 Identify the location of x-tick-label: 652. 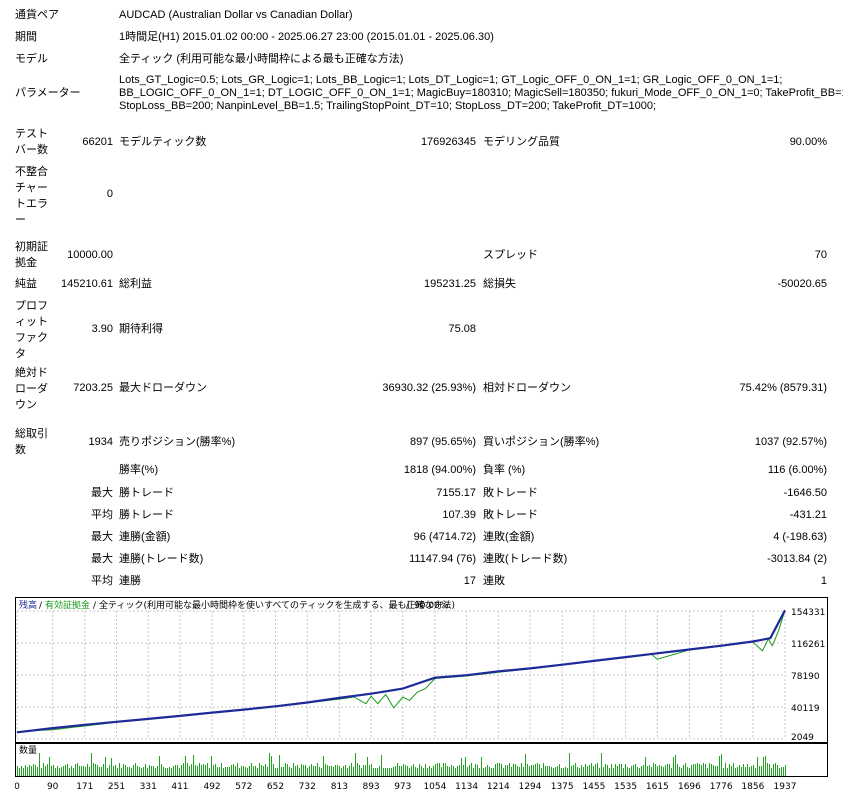
(275, 787).